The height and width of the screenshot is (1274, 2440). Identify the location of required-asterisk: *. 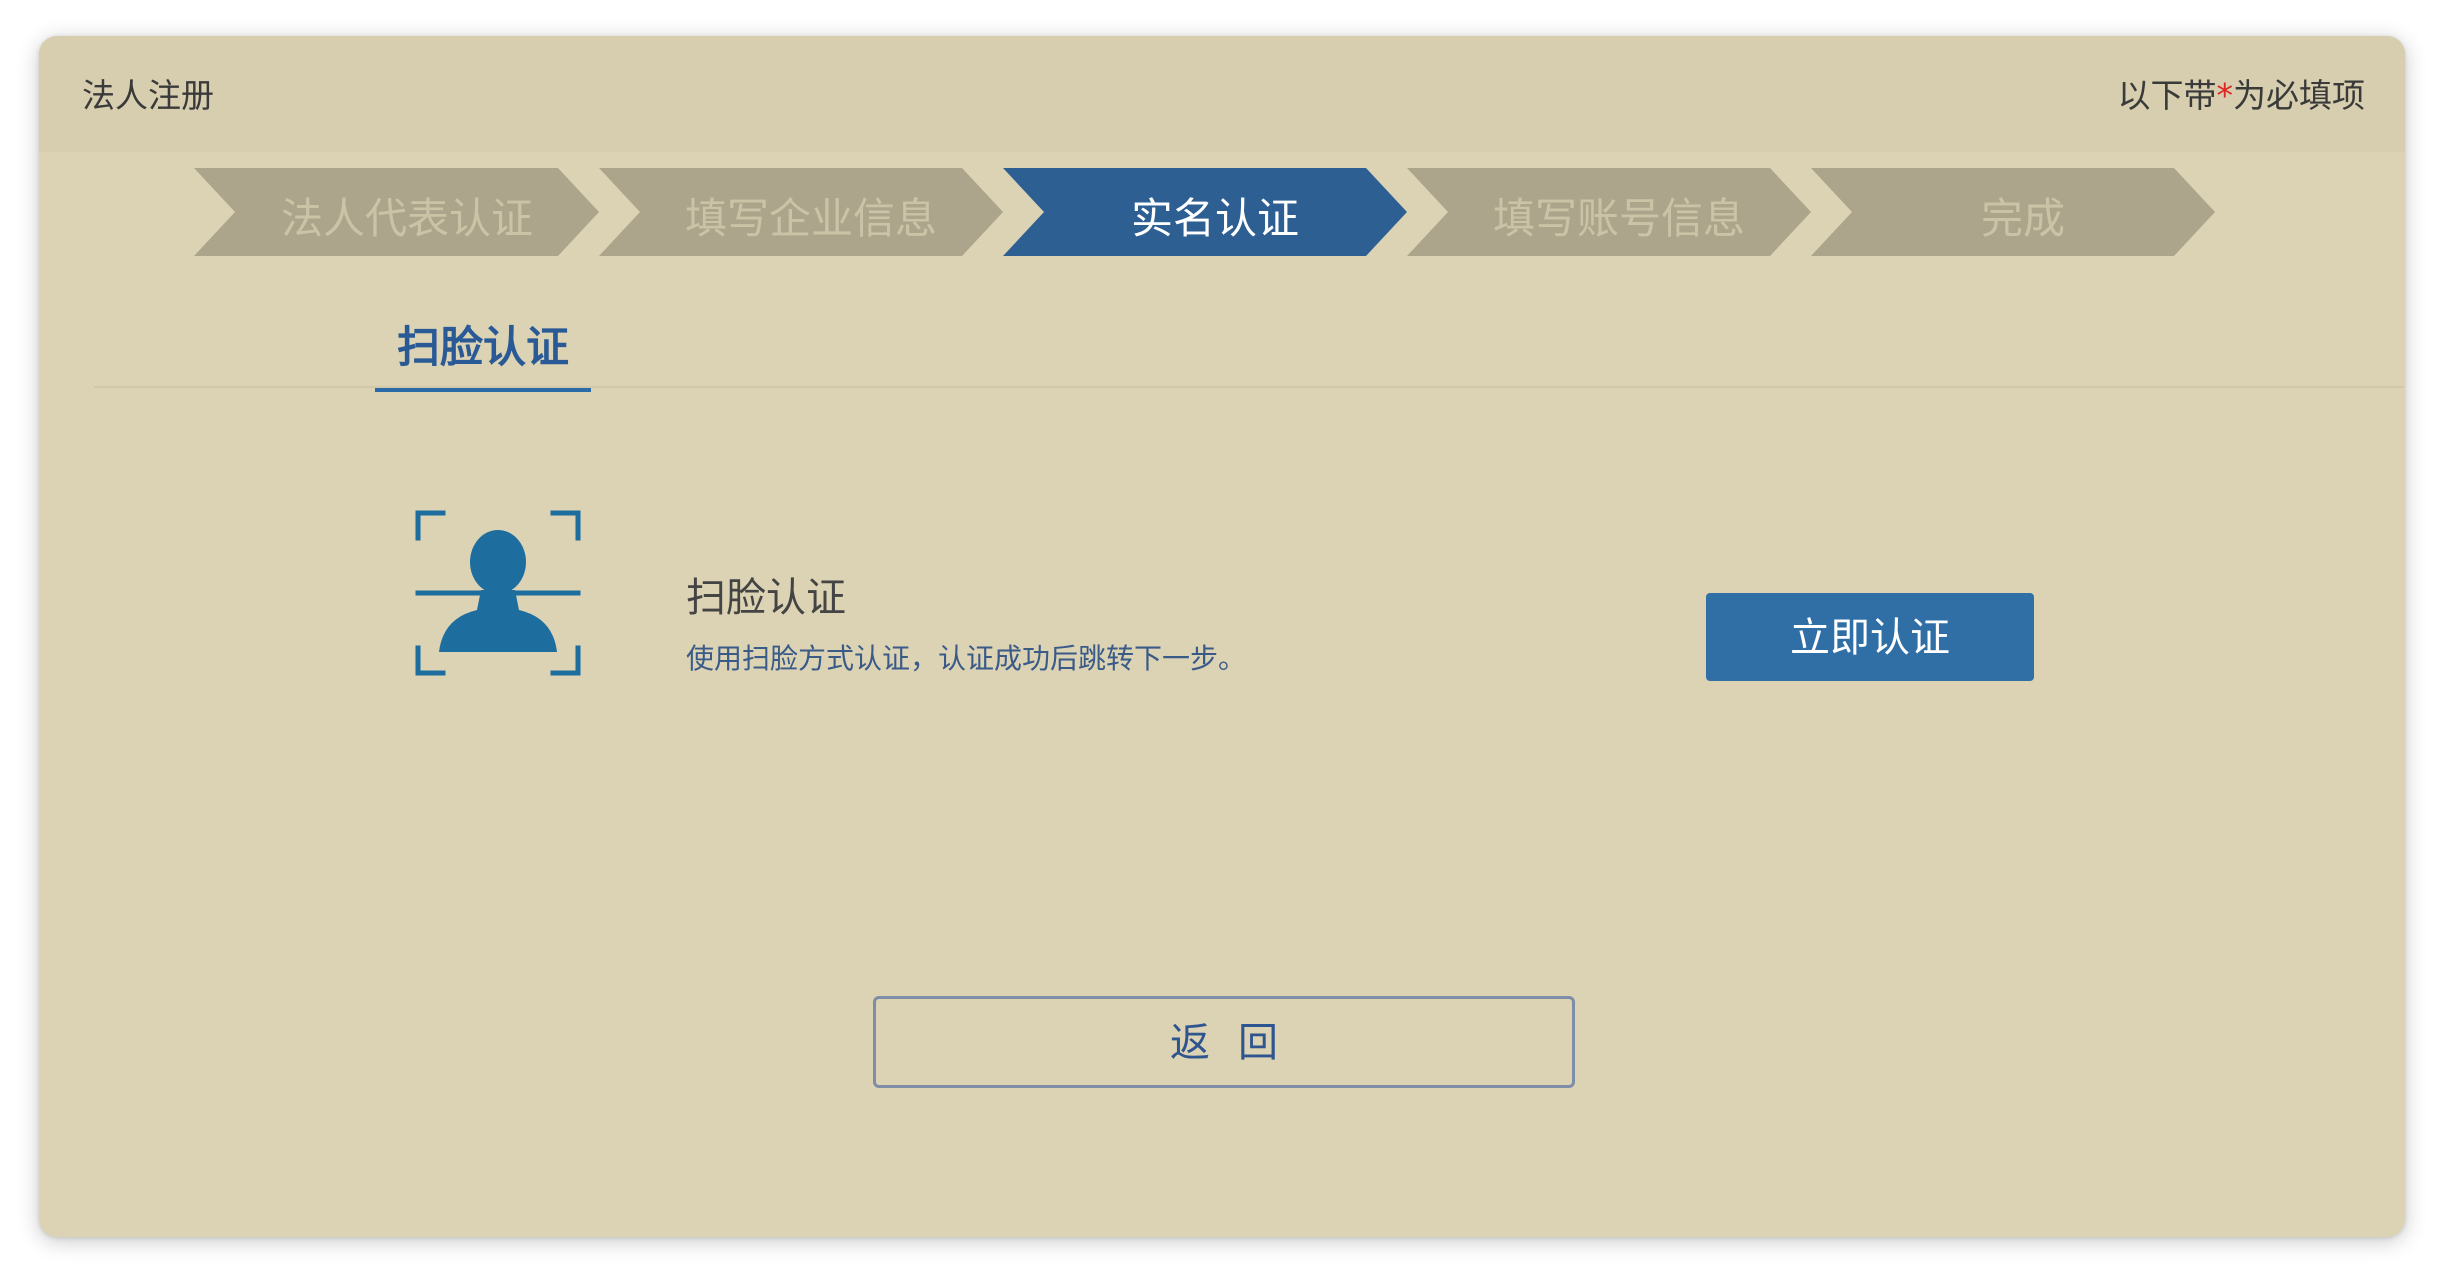
(2225, 95).